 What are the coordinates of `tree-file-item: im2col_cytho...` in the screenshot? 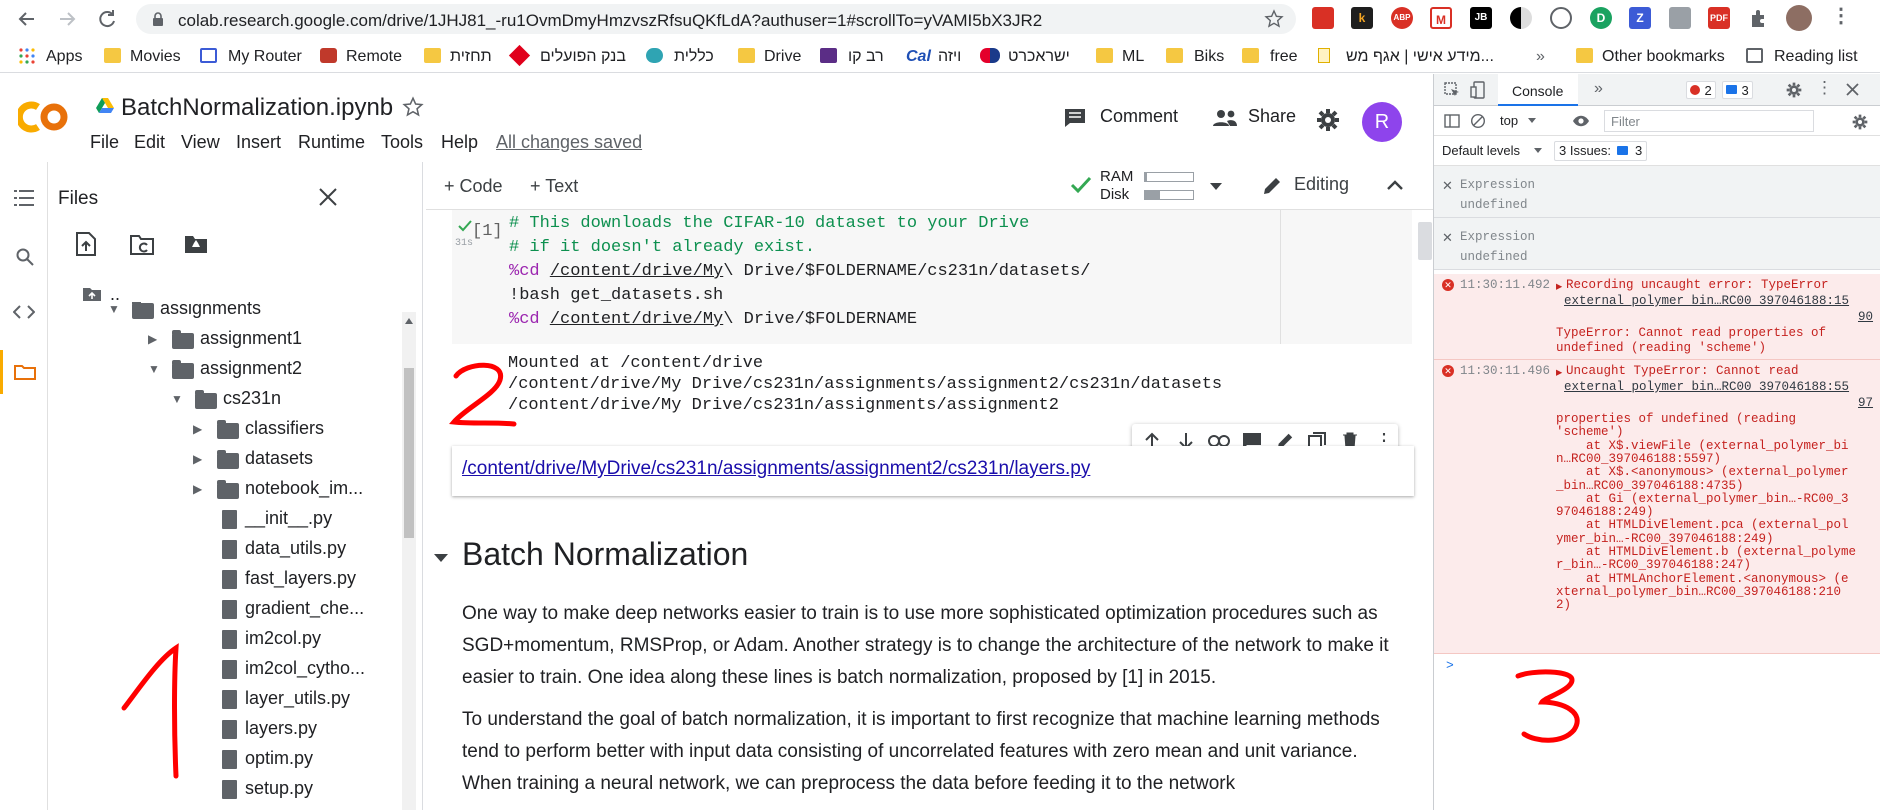 It's located at (223, 669).